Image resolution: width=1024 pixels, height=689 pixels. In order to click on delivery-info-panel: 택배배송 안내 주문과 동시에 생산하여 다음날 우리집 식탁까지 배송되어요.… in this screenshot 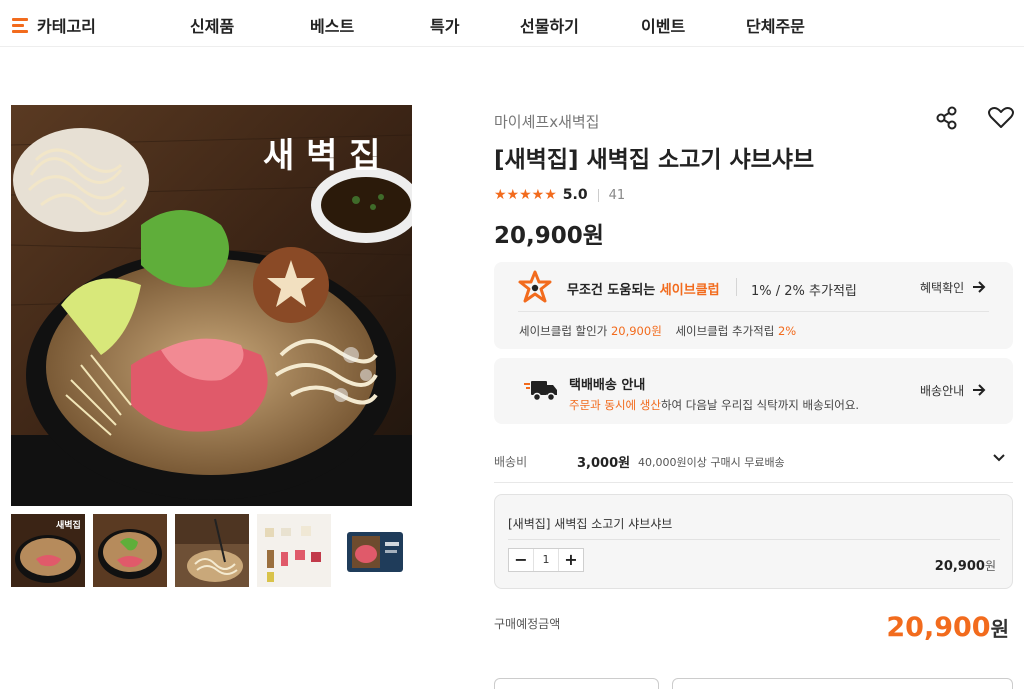, I will do `click(753, 391)`.